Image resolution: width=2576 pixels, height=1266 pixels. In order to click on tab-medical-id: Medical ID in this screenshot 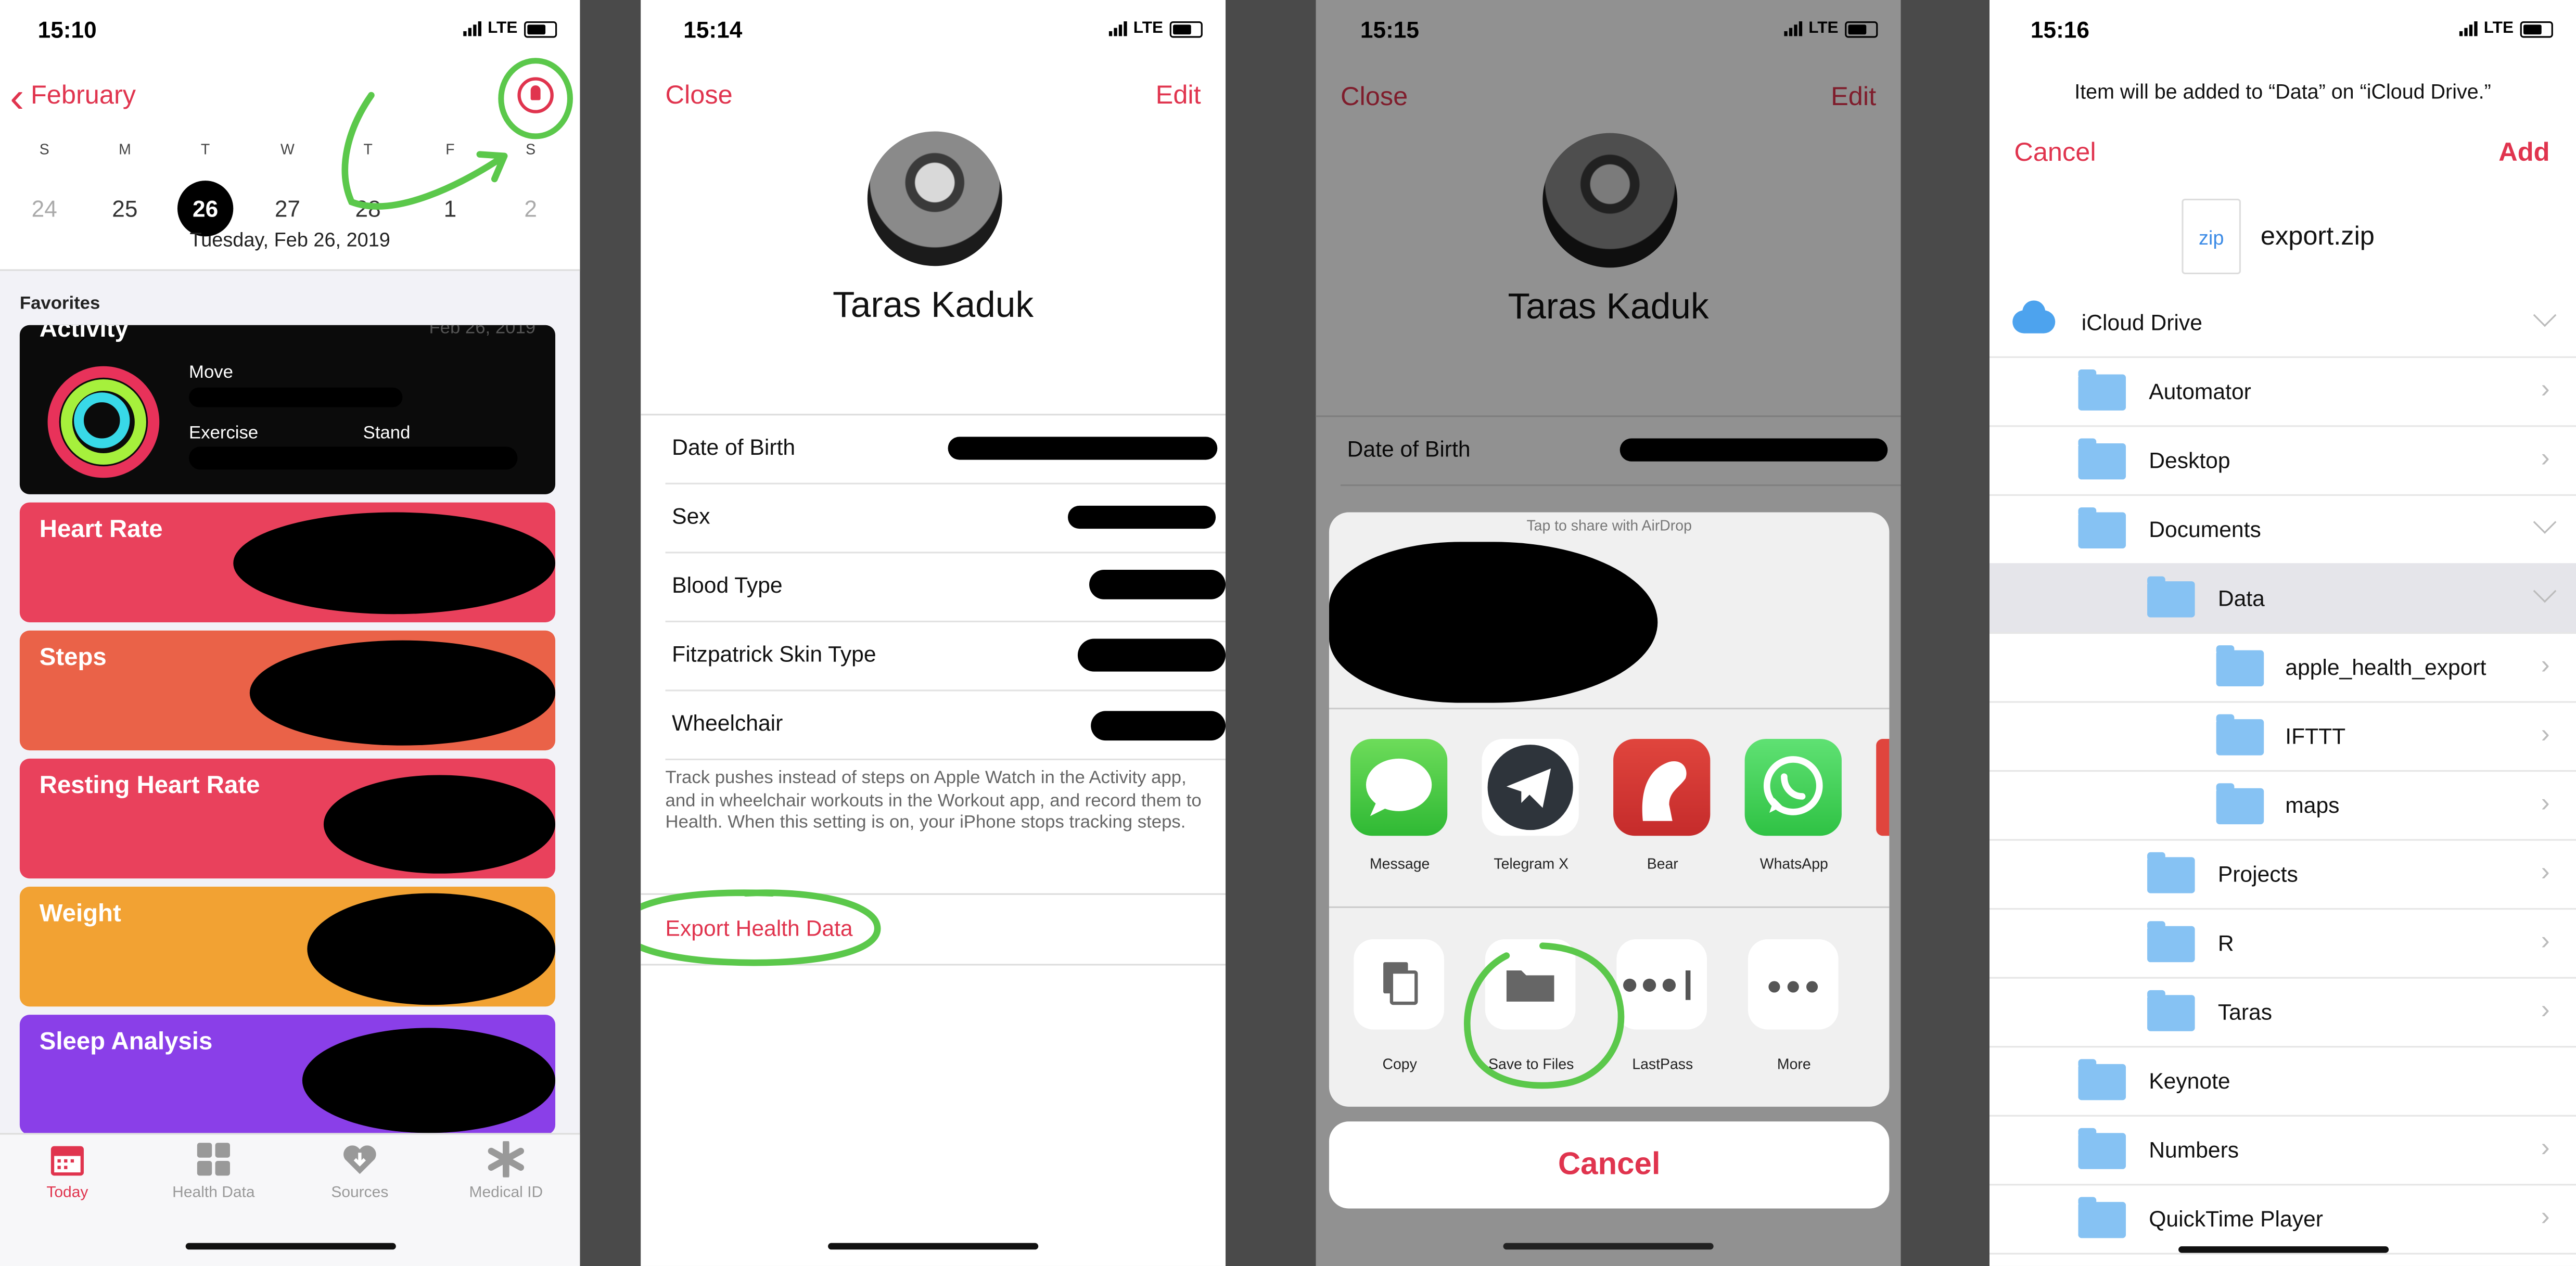, I will do `click(506, 1171)`.